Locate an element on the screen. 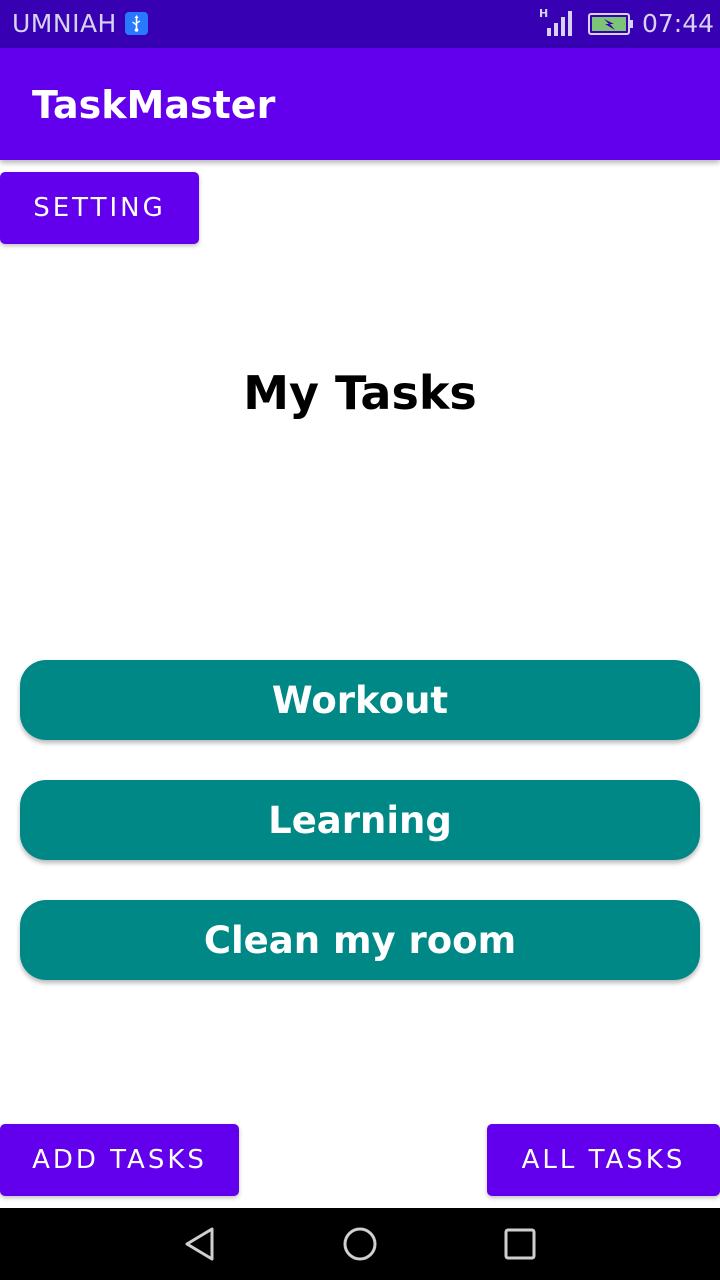  home-icon is located at coordinates (360, 1244).